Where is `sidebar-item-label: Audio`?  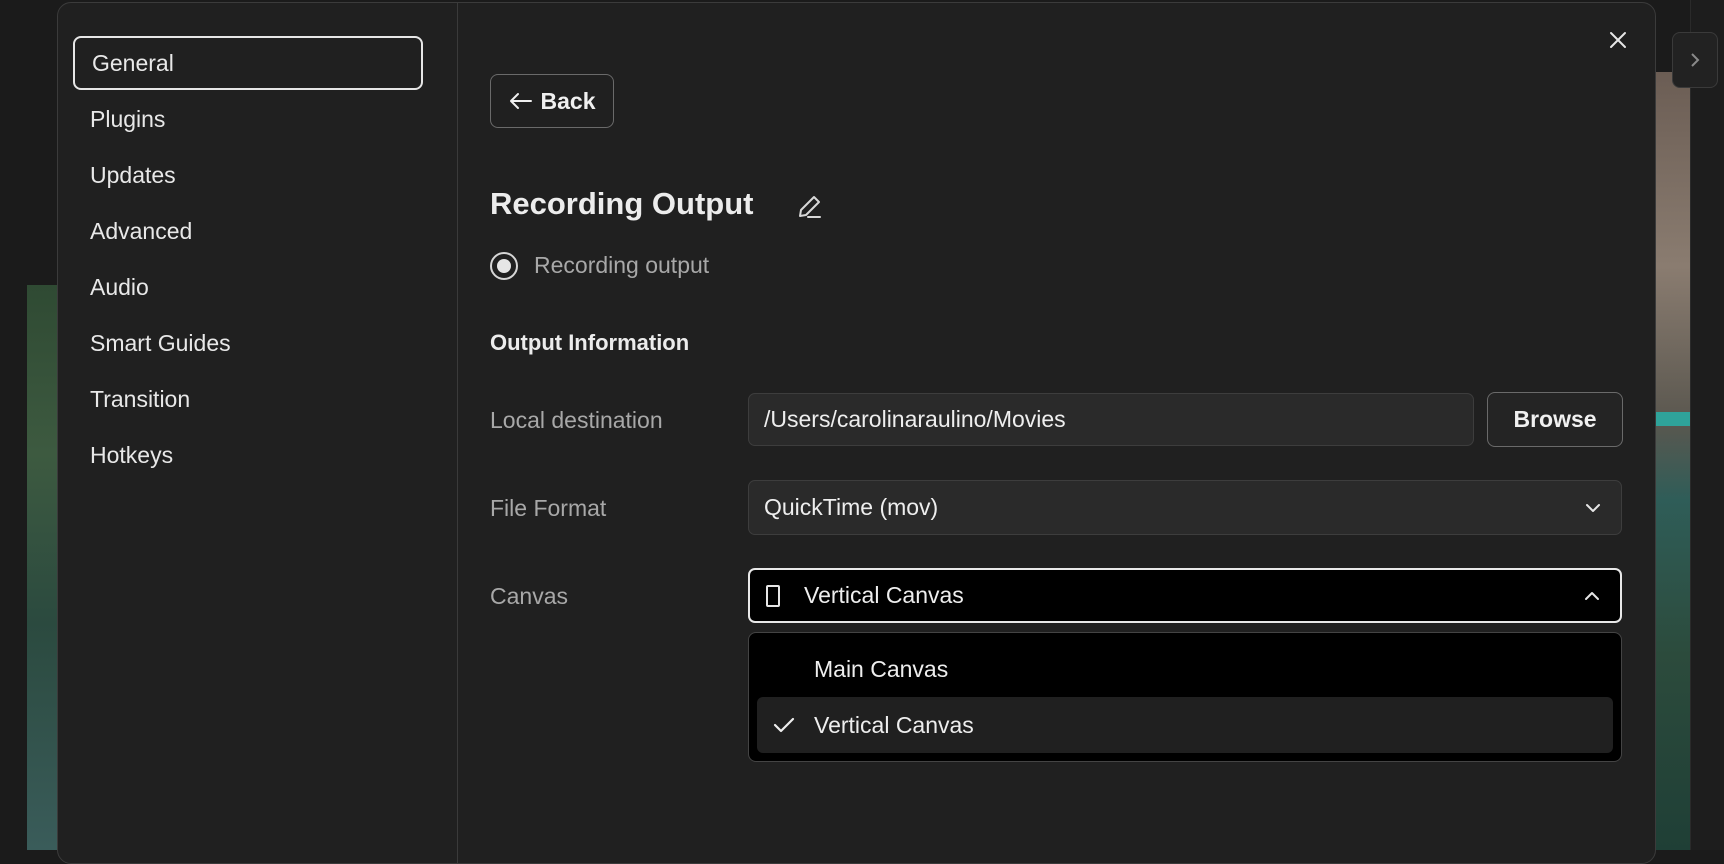
sidebar-item-label: Audio is located at coordinates (119, 286).